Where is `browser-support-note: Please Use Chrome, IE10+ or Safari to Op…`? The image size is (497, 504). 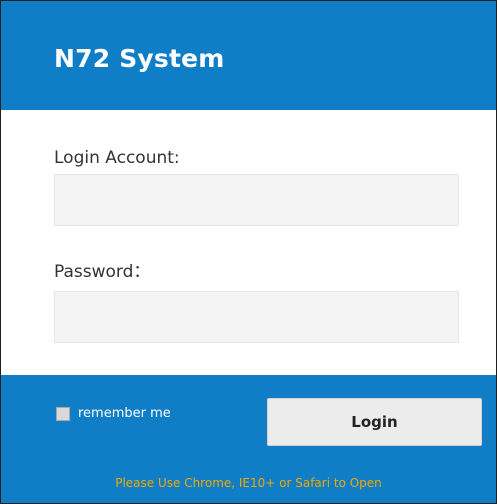 browser-support-note: Please Use Chrome, IE10+ or Safari to Op… is located at coordinates (248, 483).